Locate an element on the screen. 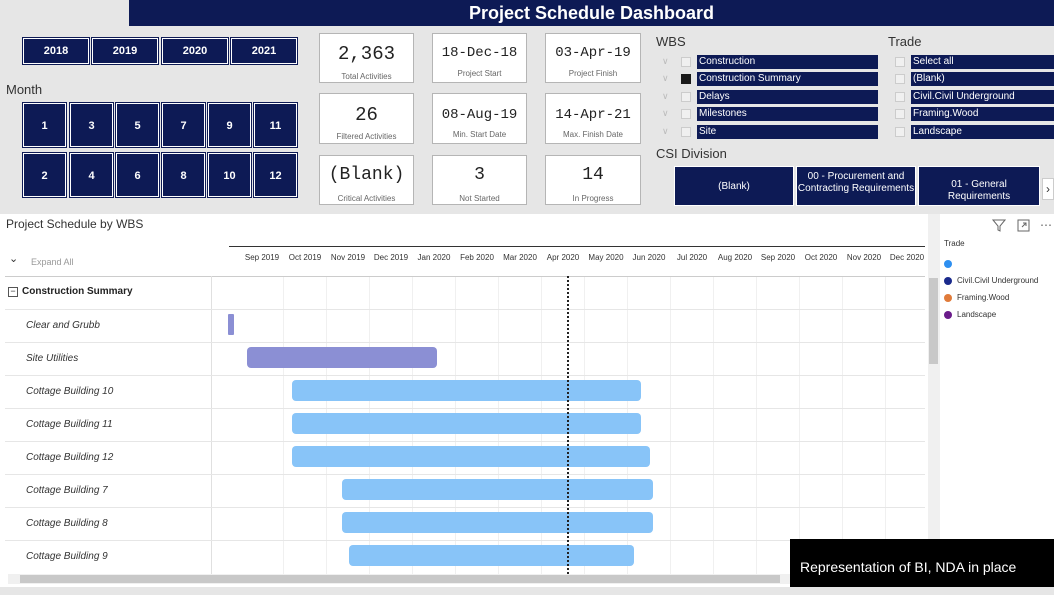  trade-item-landscape: Landscape is located at coordinates (982, 132).